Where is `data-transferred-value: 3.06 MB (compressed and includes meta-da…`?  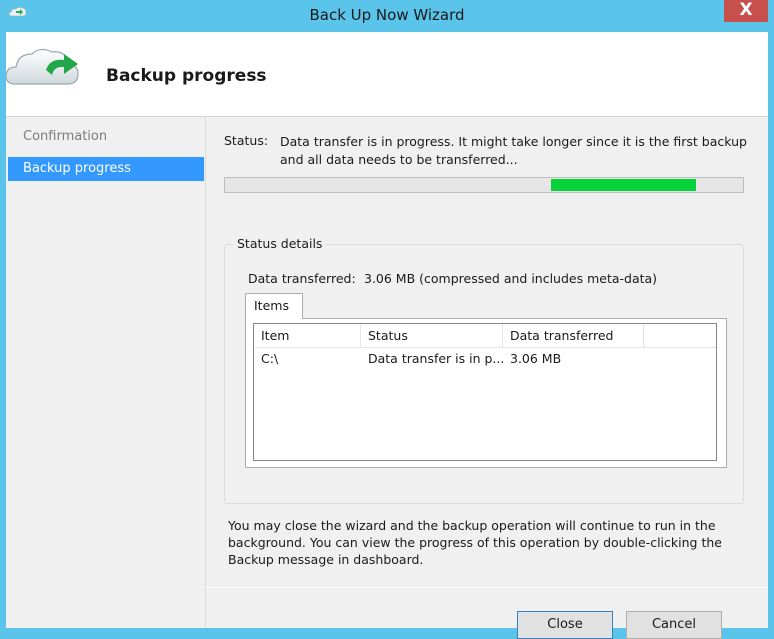
data-transferred-value: 3.06 MB (compressed and includes meta-da… is located at coordinates (511, 278).